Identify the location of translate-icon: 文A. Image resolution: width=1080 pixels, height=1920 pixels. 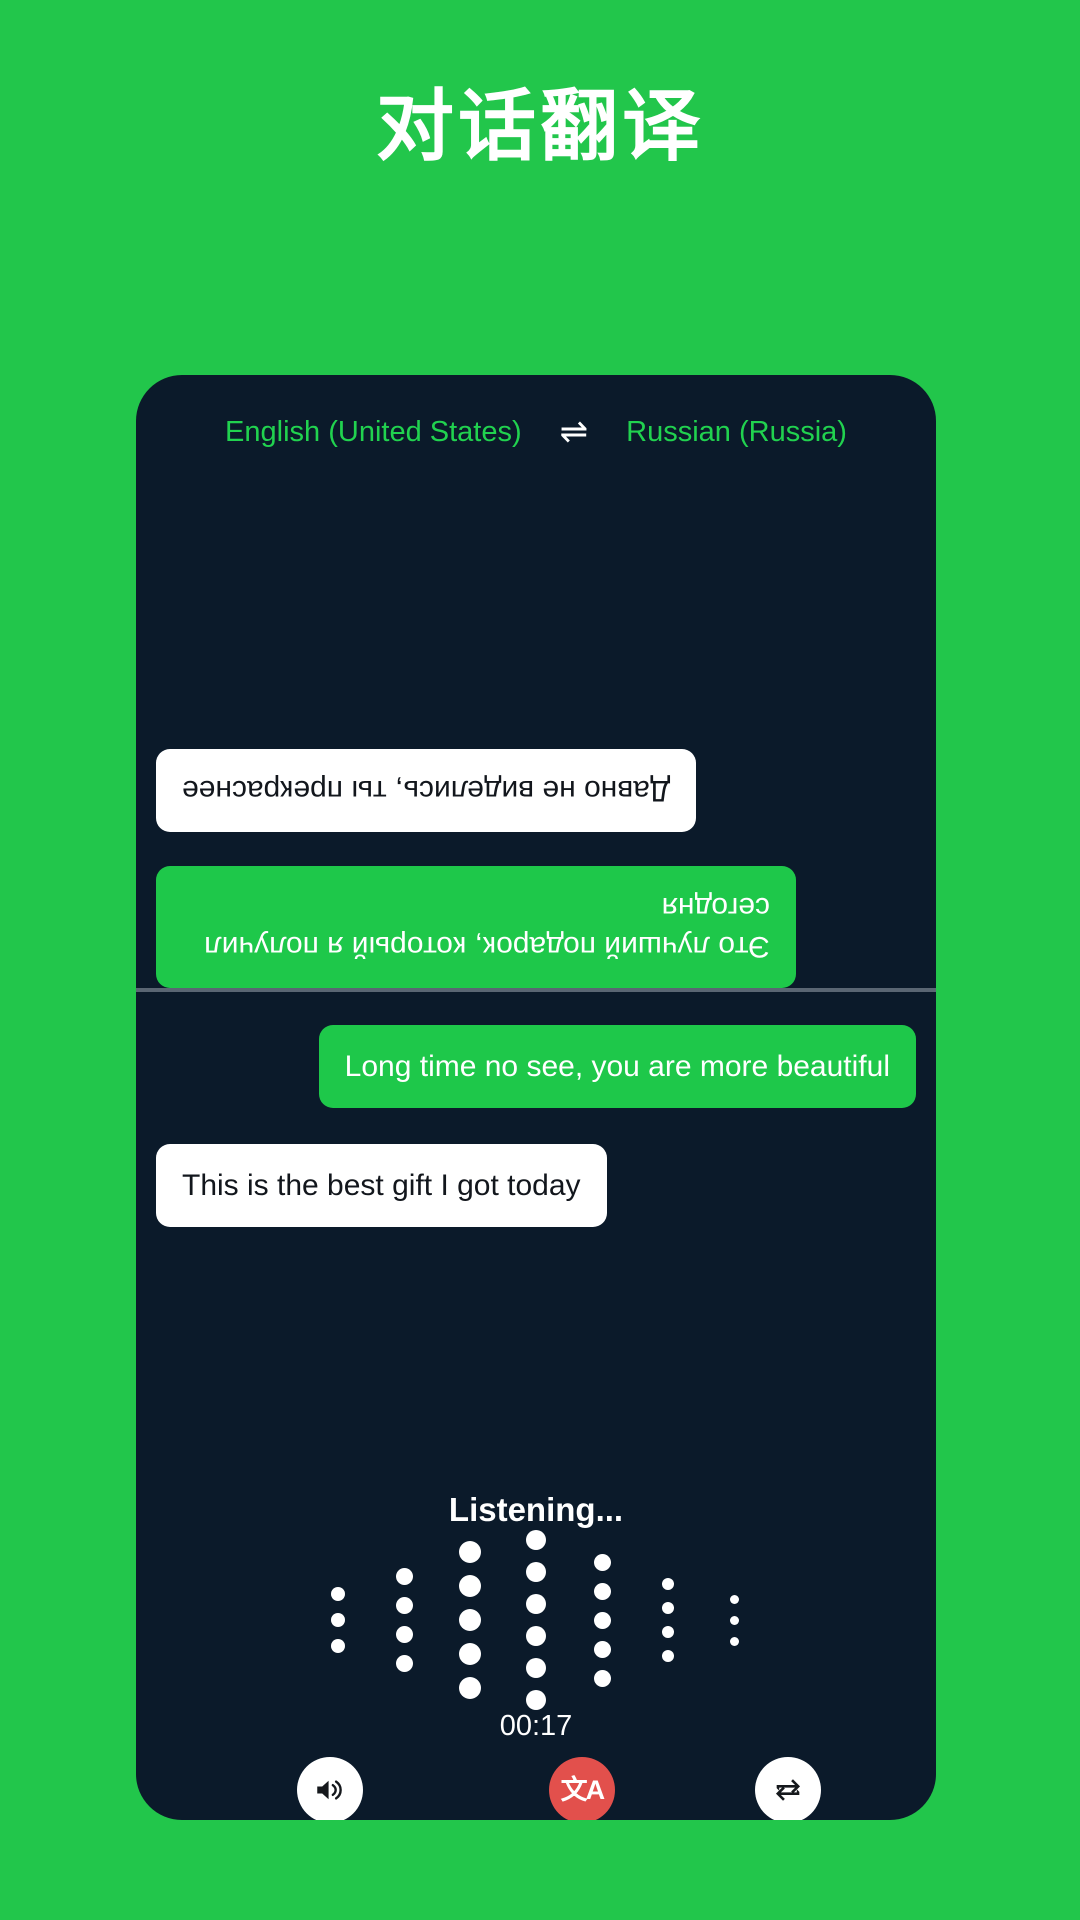
(582, 1789).